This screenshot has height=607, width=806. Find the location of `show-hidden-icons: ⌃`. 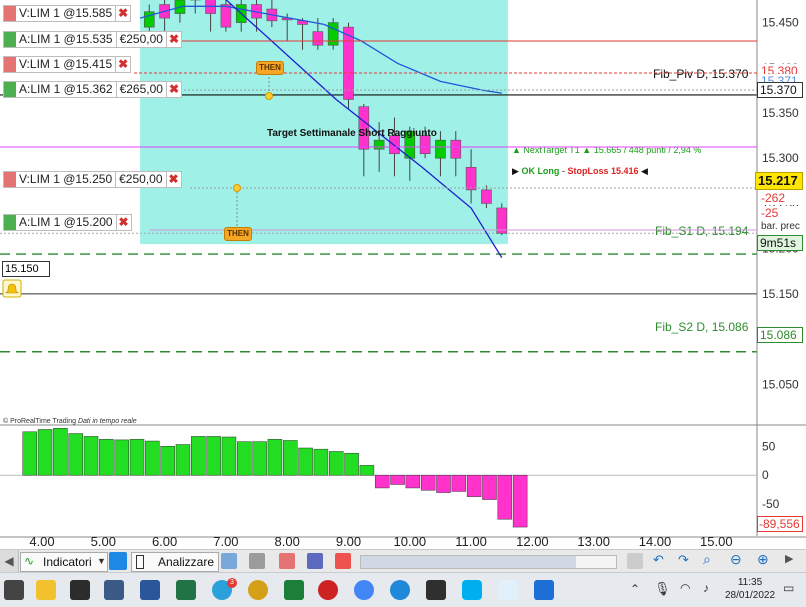

show-hidden-icons: ⌃ is located at coordinates (635, 589).